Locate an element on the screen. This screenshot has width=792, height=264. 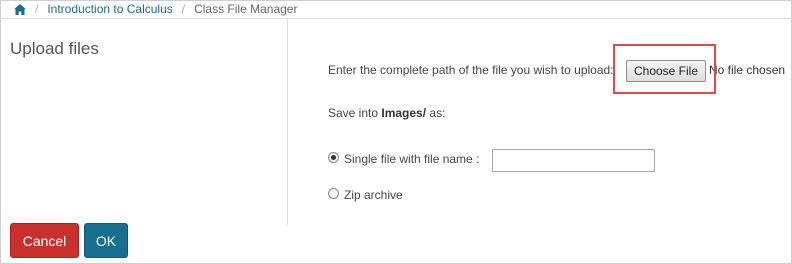
zip-archive-label: Zip archive is located at coordinates (373, 195).